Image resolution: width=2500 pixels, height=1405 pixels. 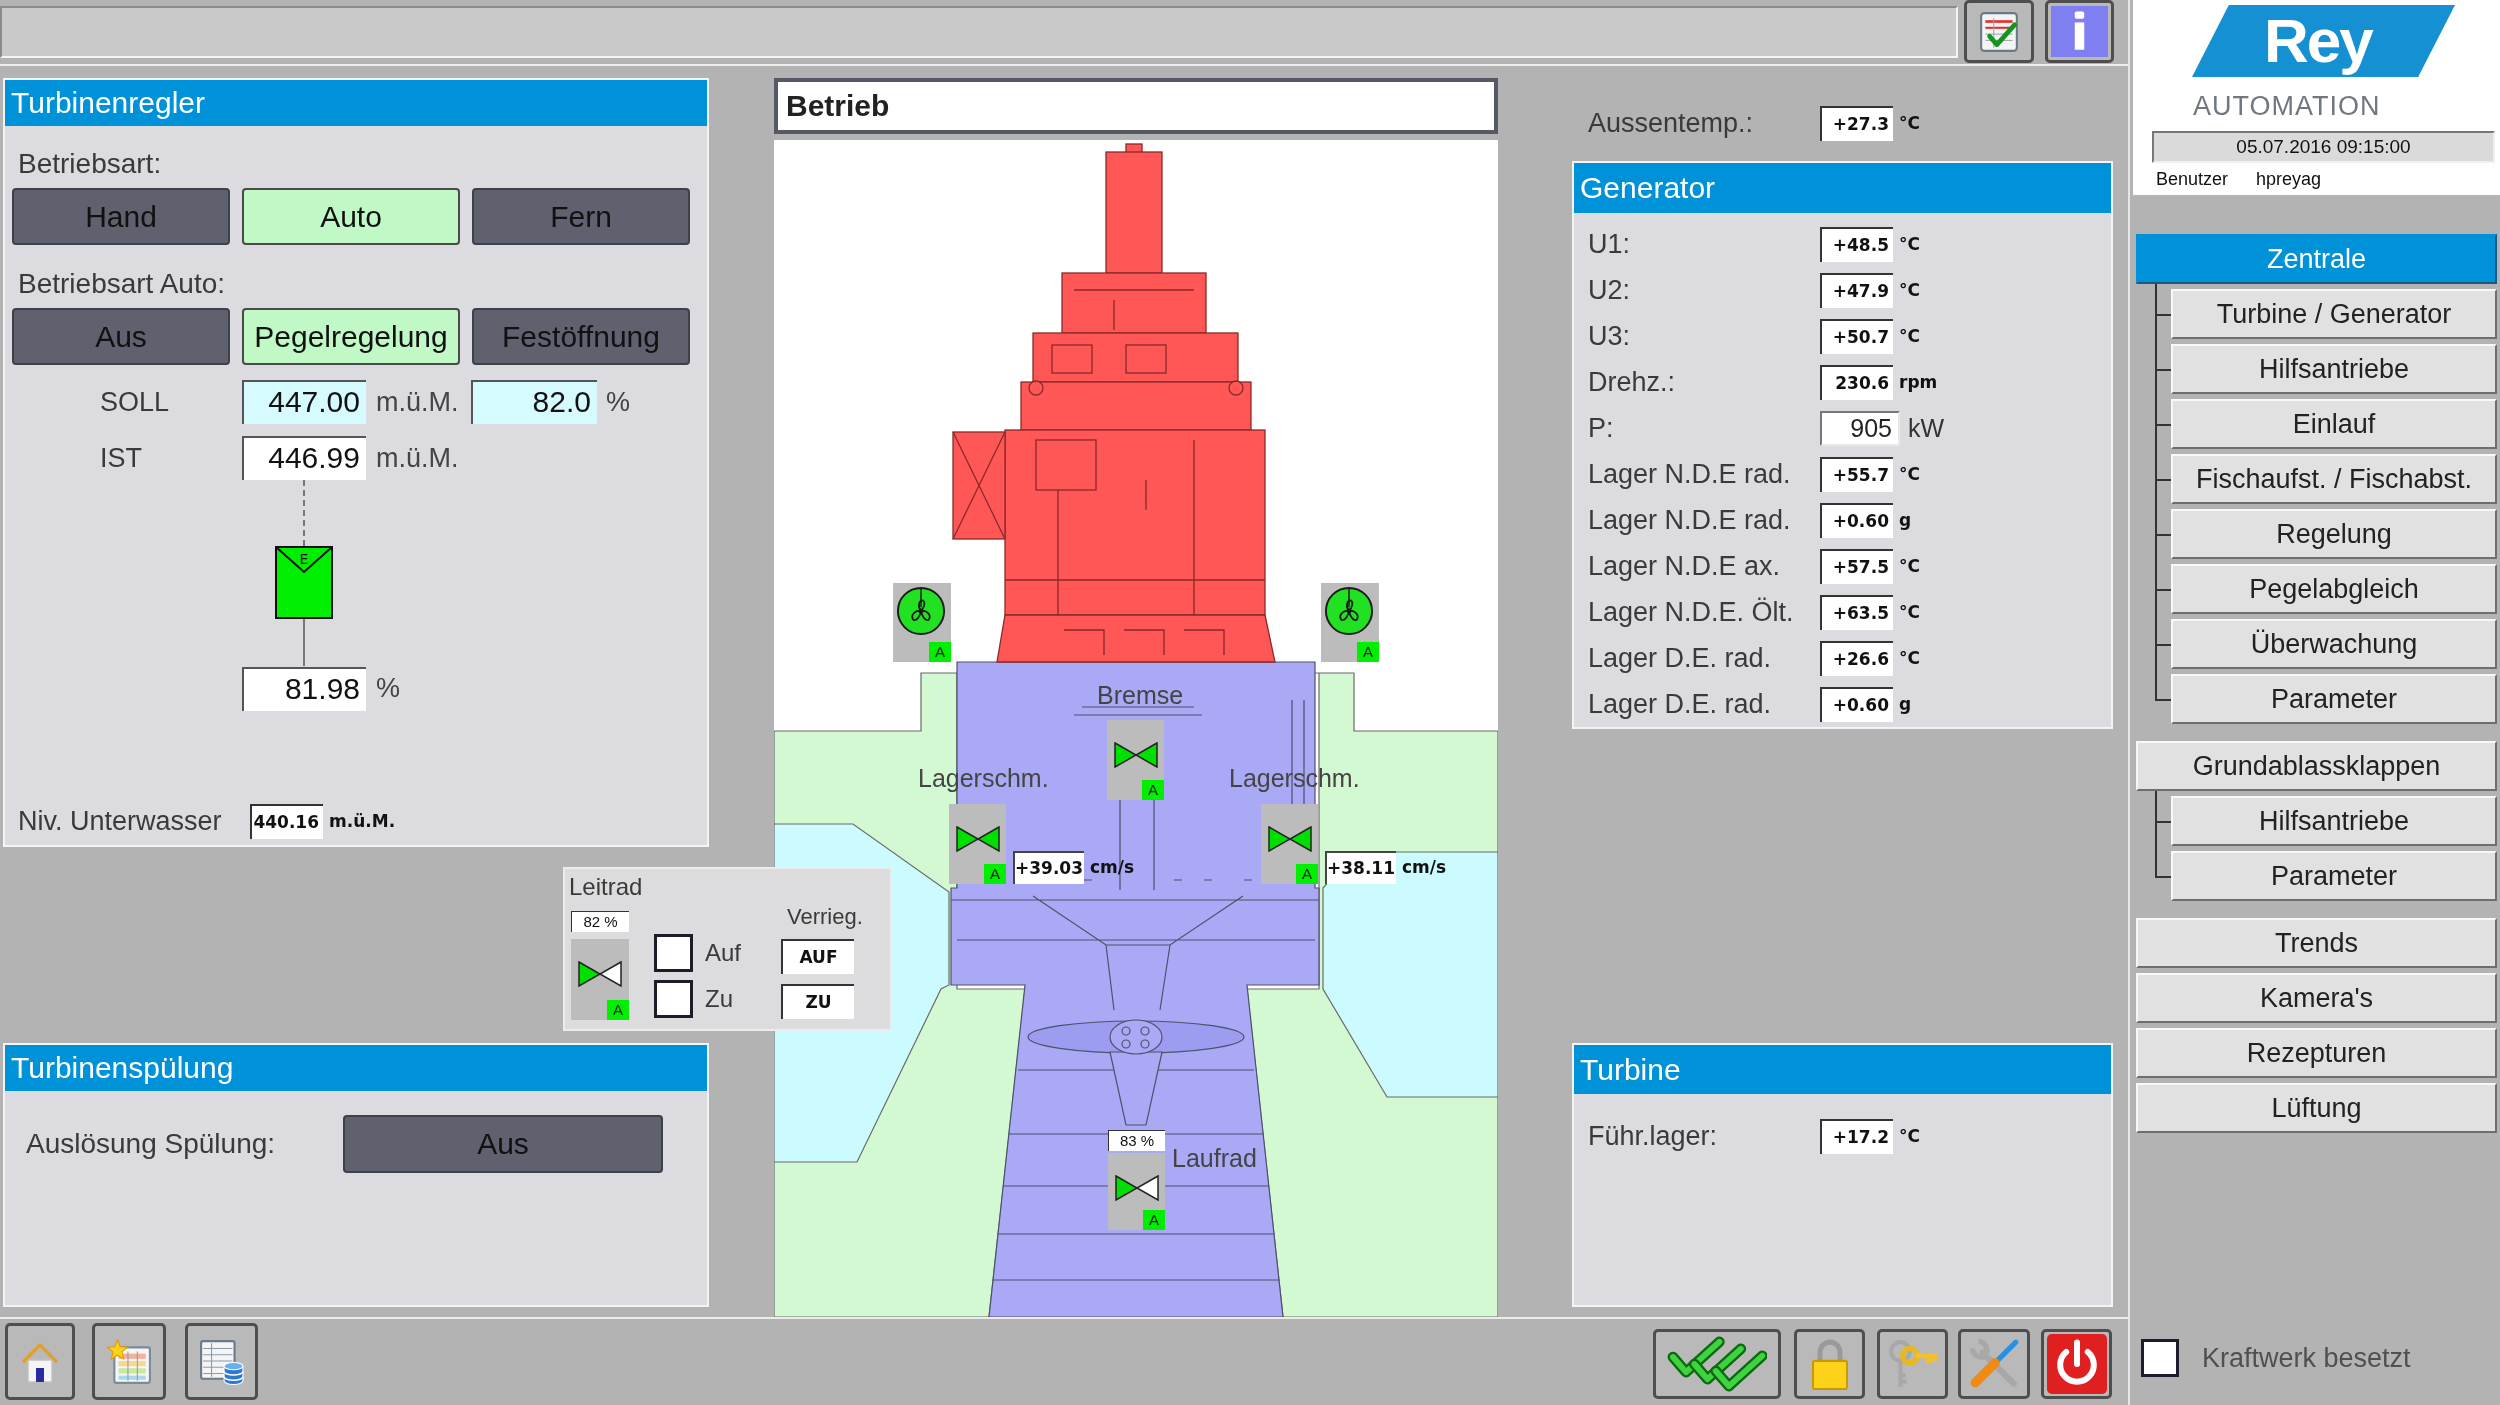 I want to click on position-field: 82 %, so click(x=600, y=921).